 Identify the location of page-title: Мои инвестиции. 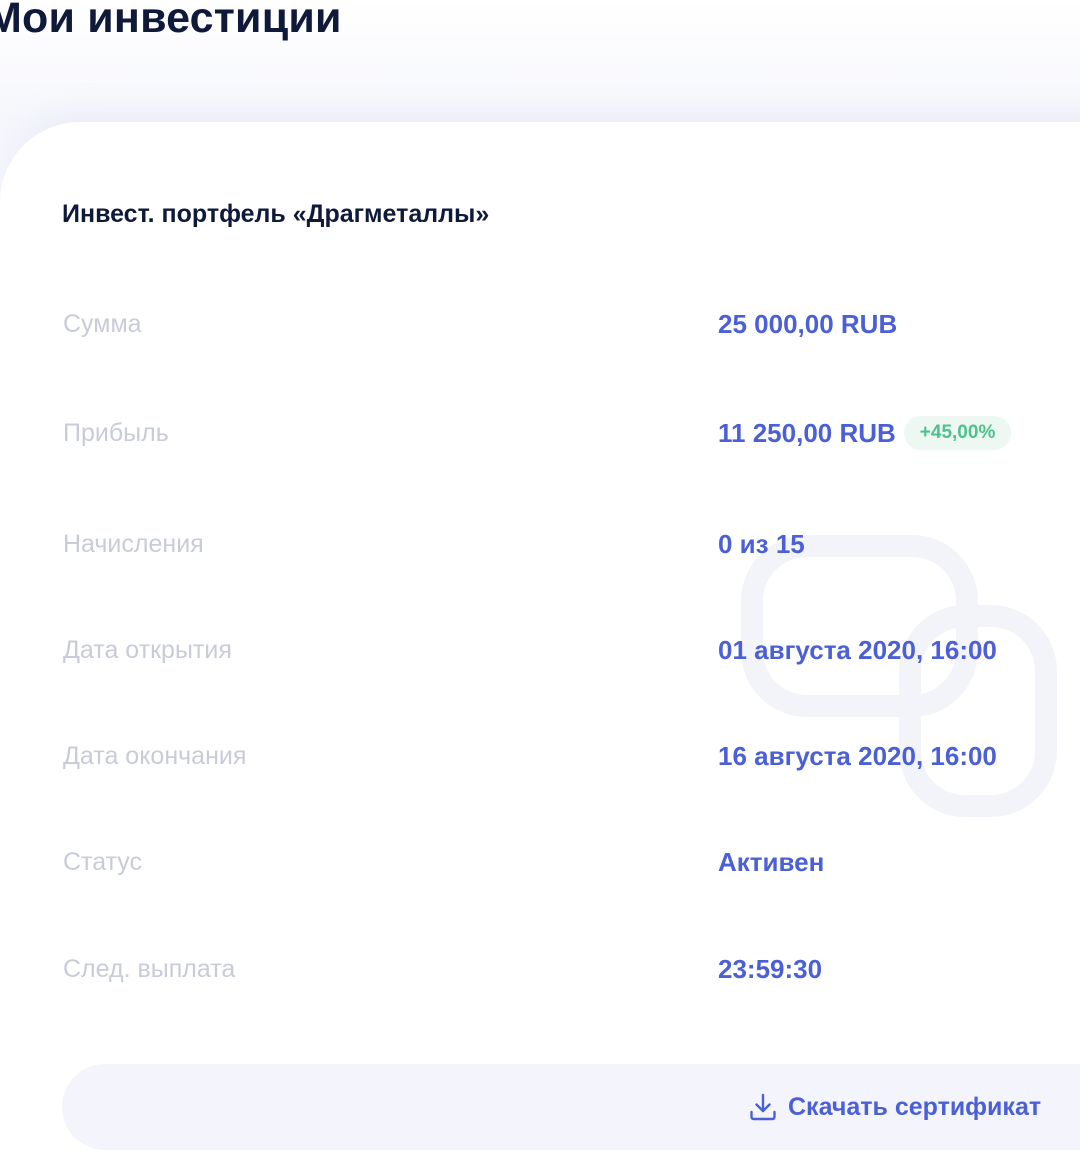
(171, 21).